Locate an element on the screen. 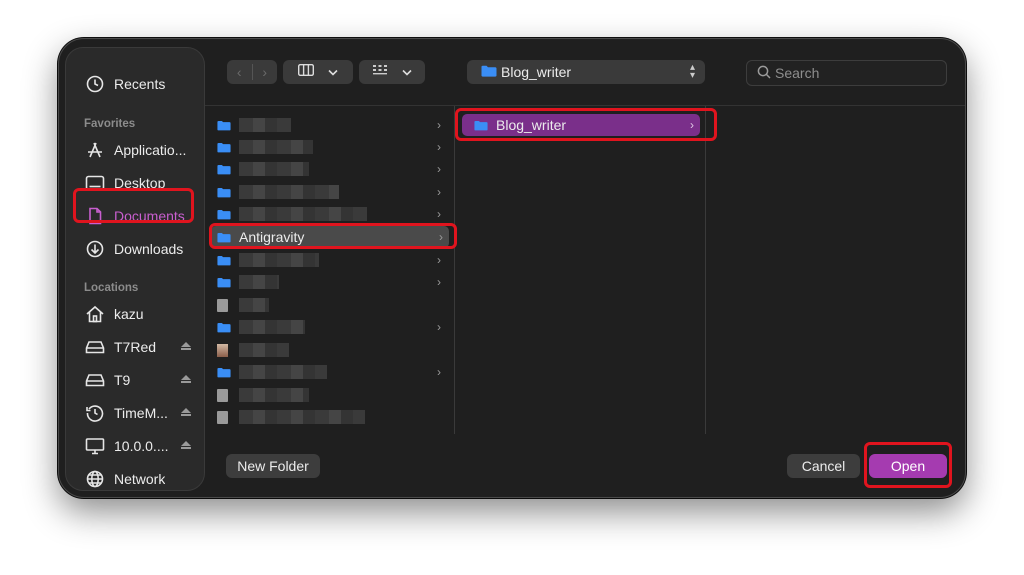 Image resolution: width=1024 pixels, height=575 pixels. sidebar-section-favorites: Favorites is located at coordinates (110, 124).